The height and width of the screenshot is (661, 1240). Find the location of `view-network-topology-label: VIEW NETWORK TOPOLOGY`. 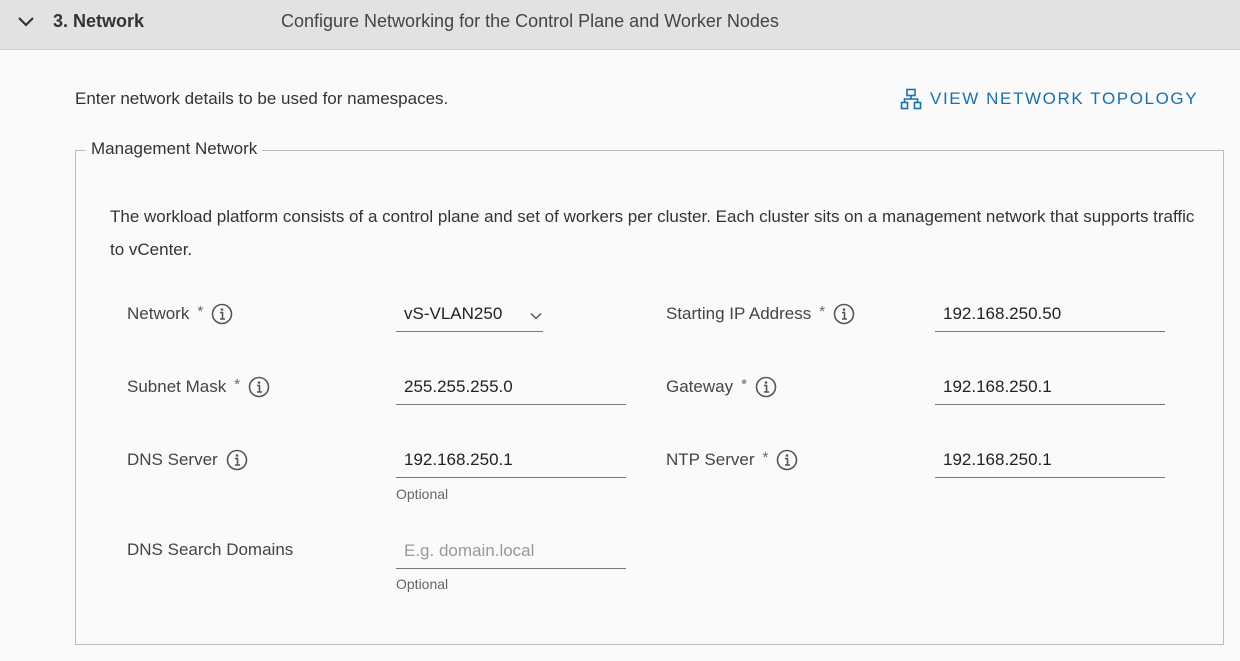

view-network-topology-label: VIEW NETWORK TOPOLOGY is located at coordinates (1064, 98).